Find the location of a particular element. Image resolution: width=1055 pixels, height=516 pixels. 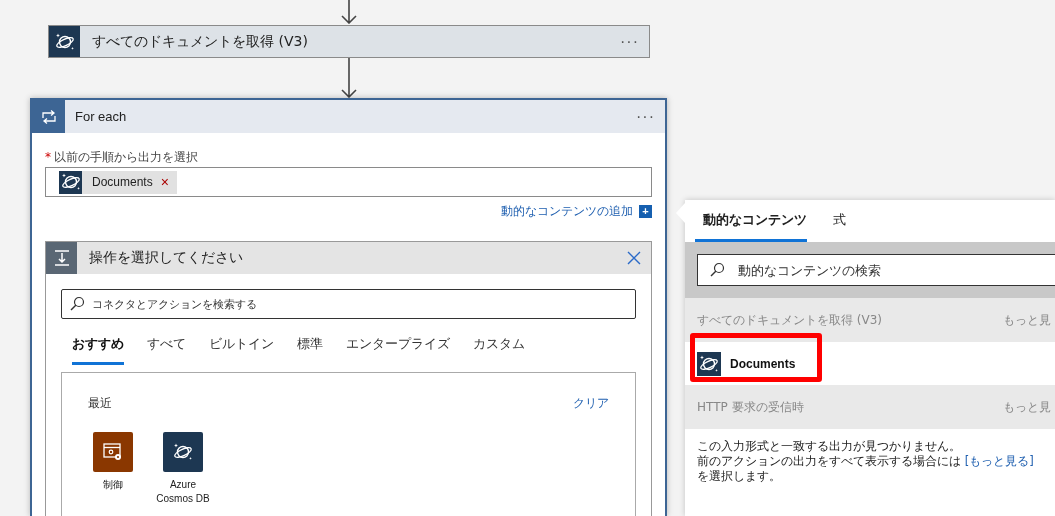

group-title: すべてのドキュメントを取得 (V3) is located at coordinates (790, 320).